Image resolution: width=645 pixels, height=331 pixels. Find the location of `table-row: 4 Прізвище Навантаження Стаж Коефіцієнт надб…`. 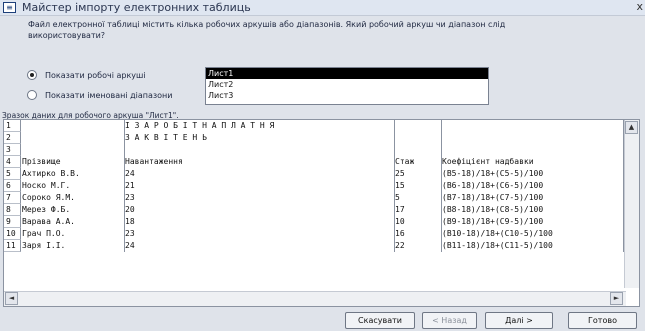

table-row: 4 Прізвище Навантаження Стаж Коефіцієнт надб… is located at coordinates (314, 162).